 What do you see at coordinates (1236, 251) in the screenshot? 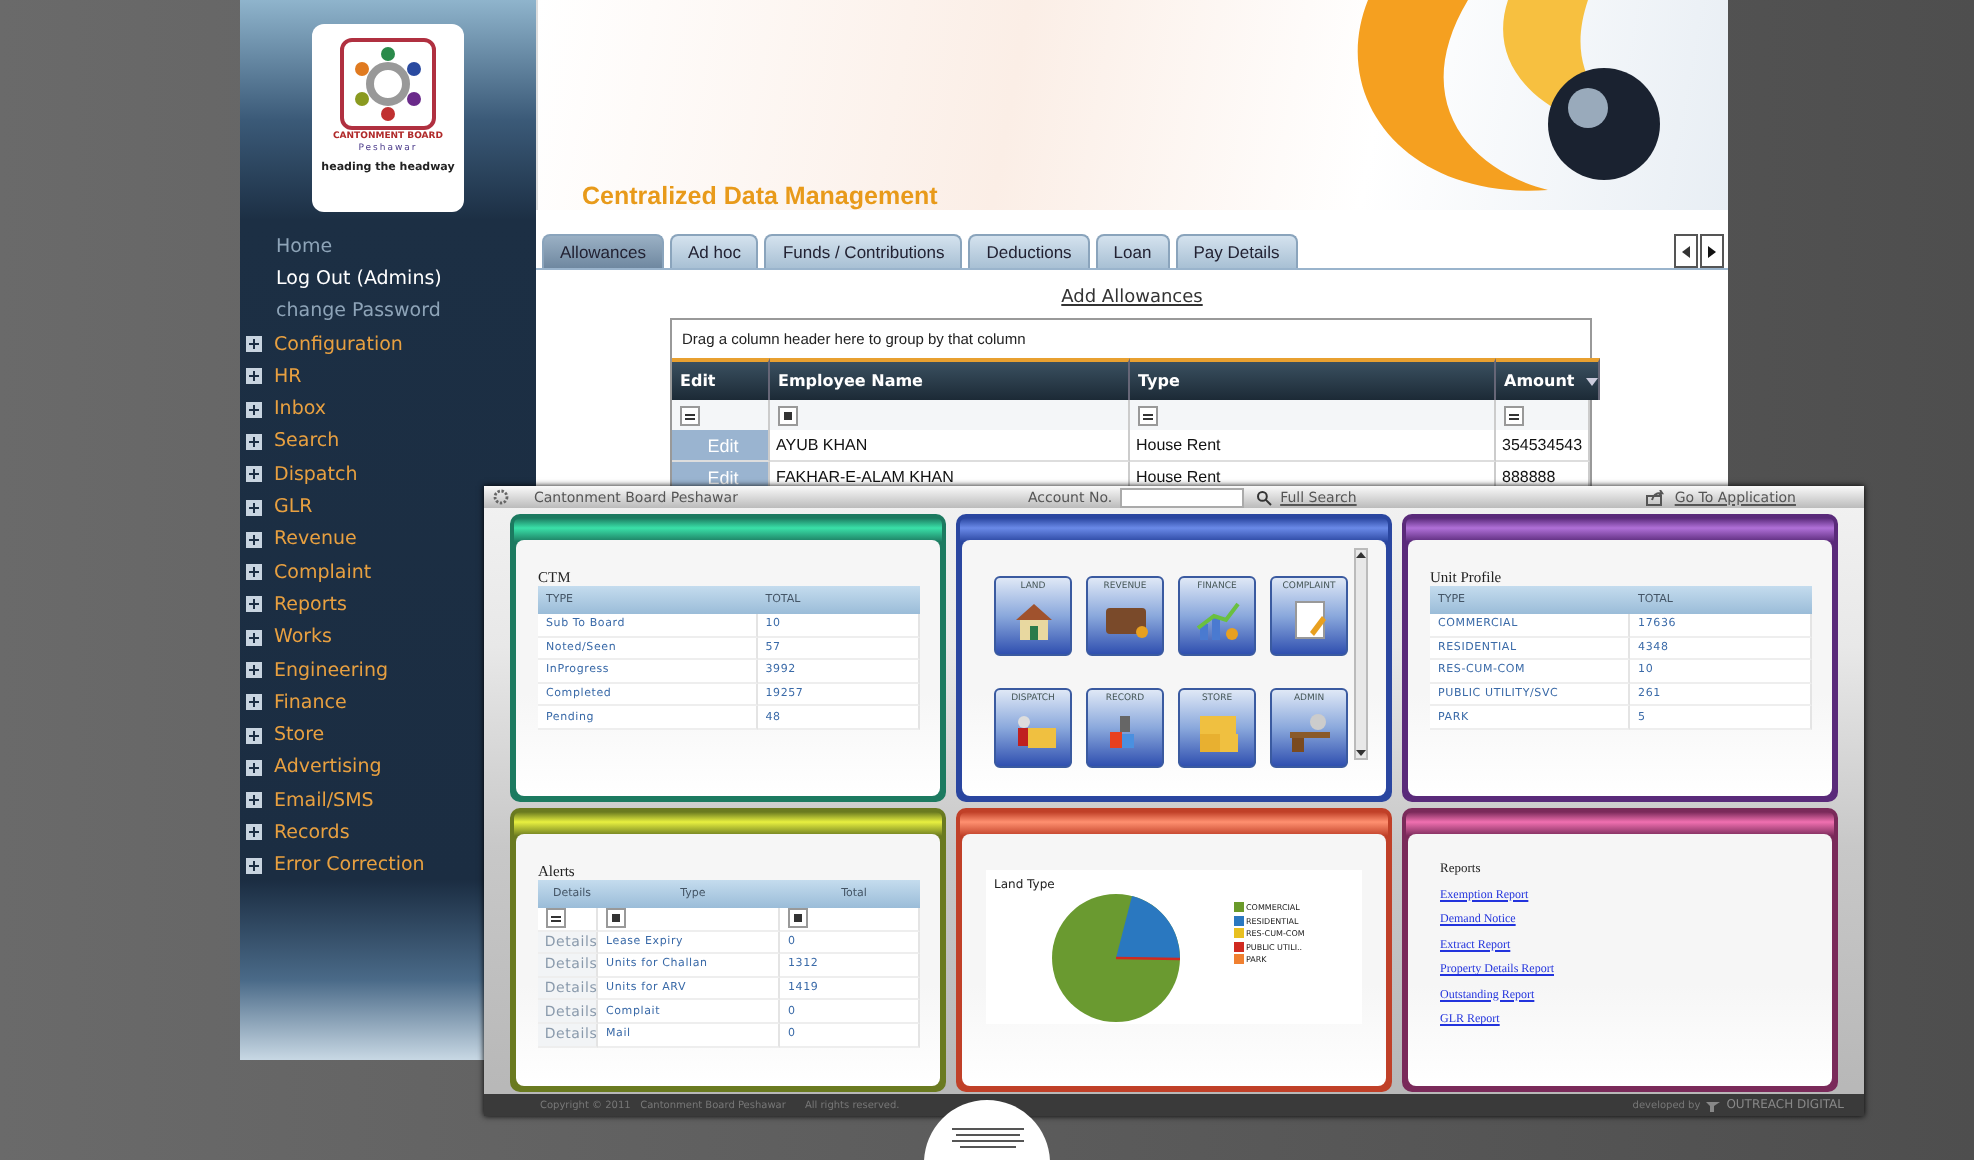
I see `tab: Pay Details` at bounding box center [1236, 251].